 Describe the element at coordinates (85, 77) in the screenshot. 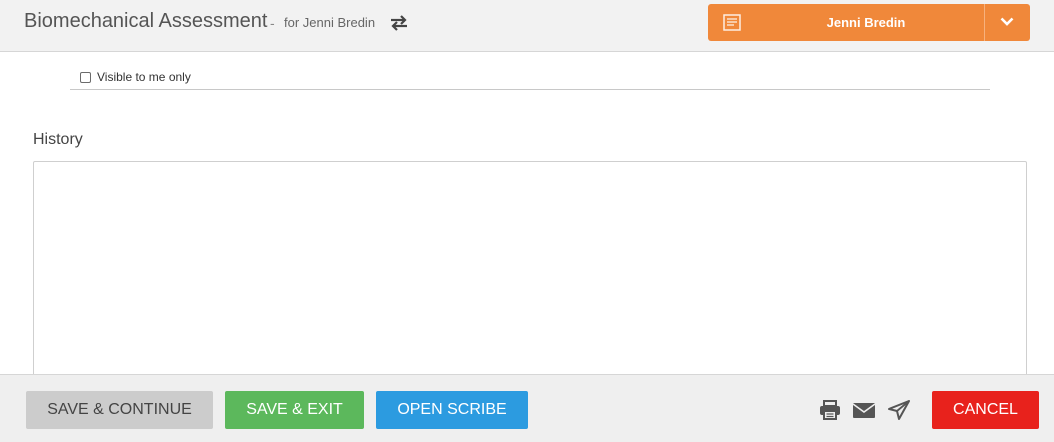

I see `visible-to-me-only-checkbox` at that location.